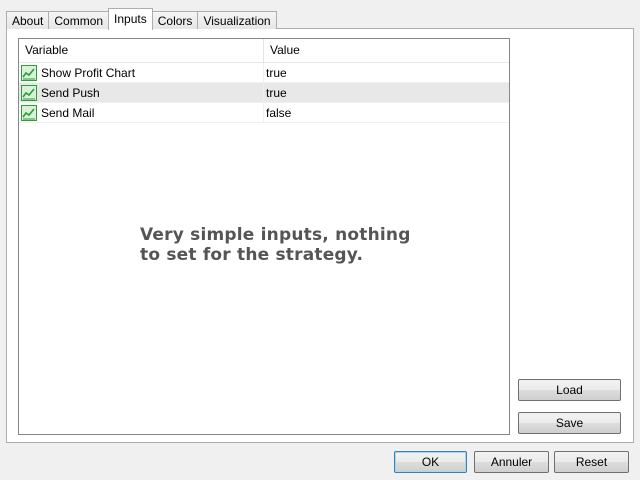 This screenshot has height=480, width=640. What do you see at coordinates (386, 112) in the screenshot?
I see `value-cell: false` at bounding box center [386, 112].